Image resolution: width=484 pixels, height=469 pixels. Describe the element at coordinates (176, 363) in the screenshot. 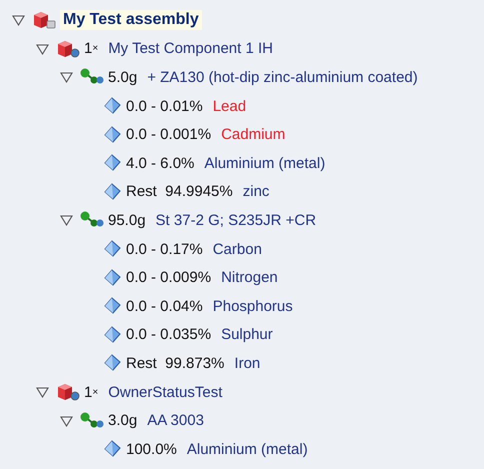

I see `percentage: Rest 99.873%` at that location.